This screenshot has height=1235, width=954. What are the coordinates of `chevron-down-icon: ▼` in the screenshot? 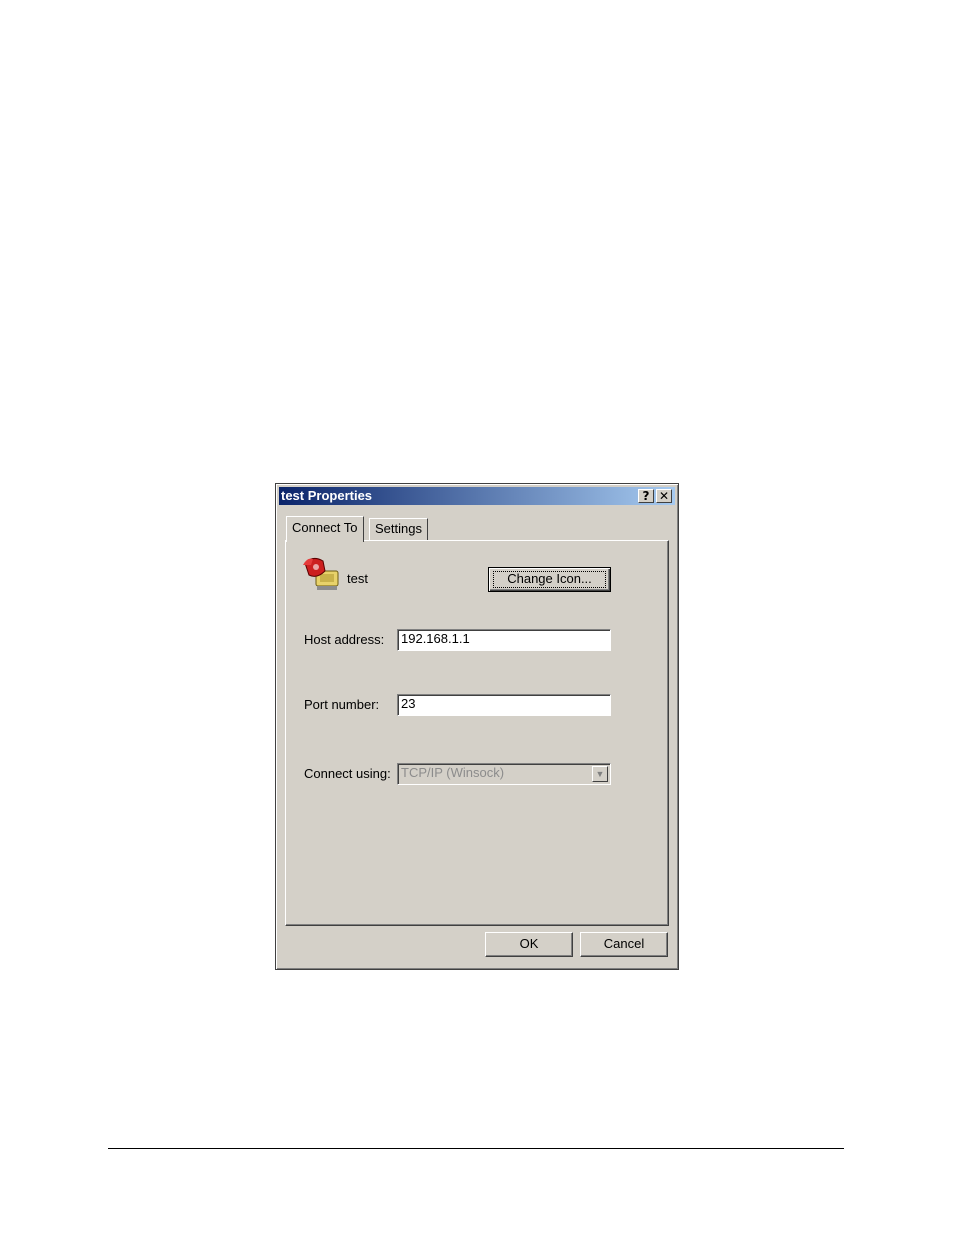 It's located at (600, 774).